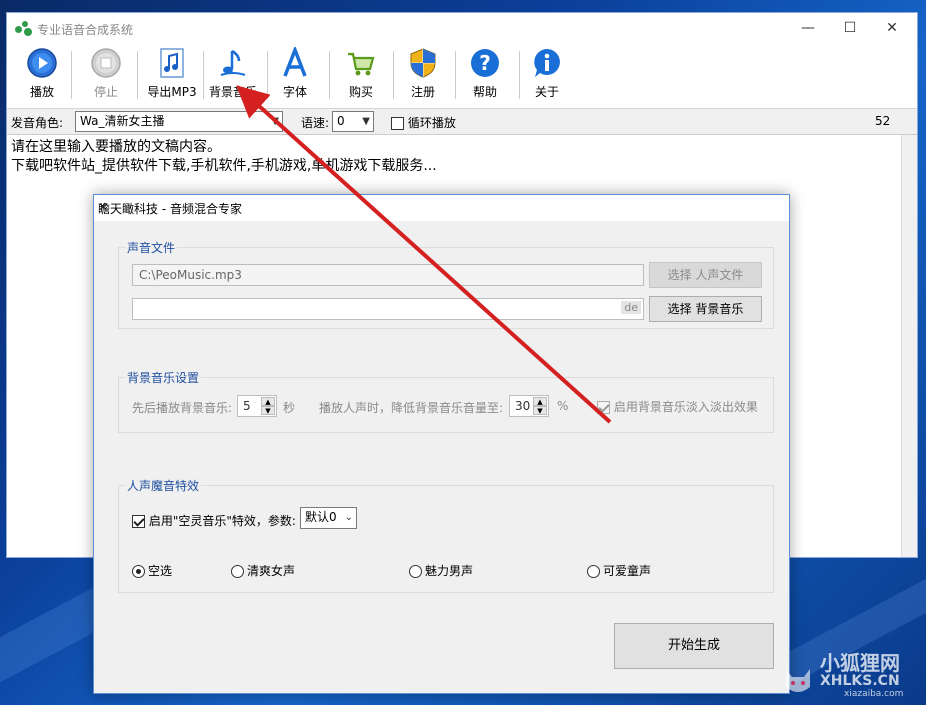 The image size is (926, 705). What do you see at coordinates (850, 28) in the screenshot?
I see `maximize-button: ☐` at bounding box center [850, 28].